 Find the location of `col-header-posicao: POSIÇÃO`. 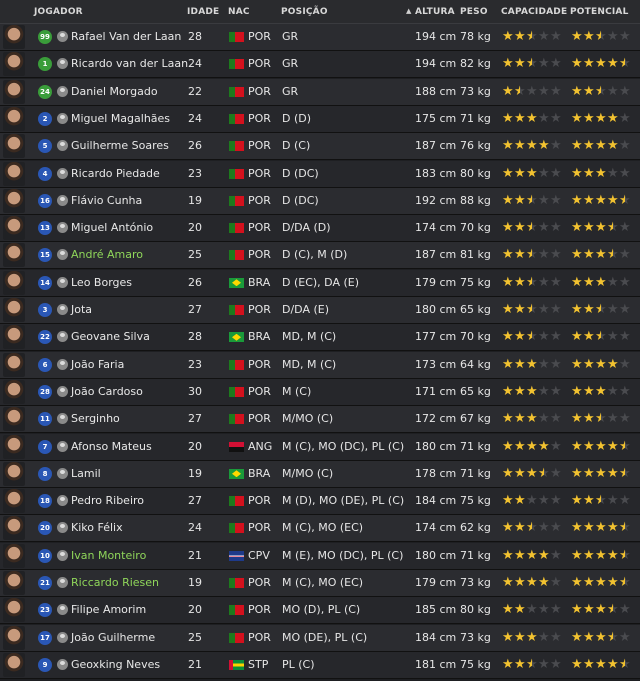

col-header-posicao: POSIÇÃO is located at coordinates (304, 12).